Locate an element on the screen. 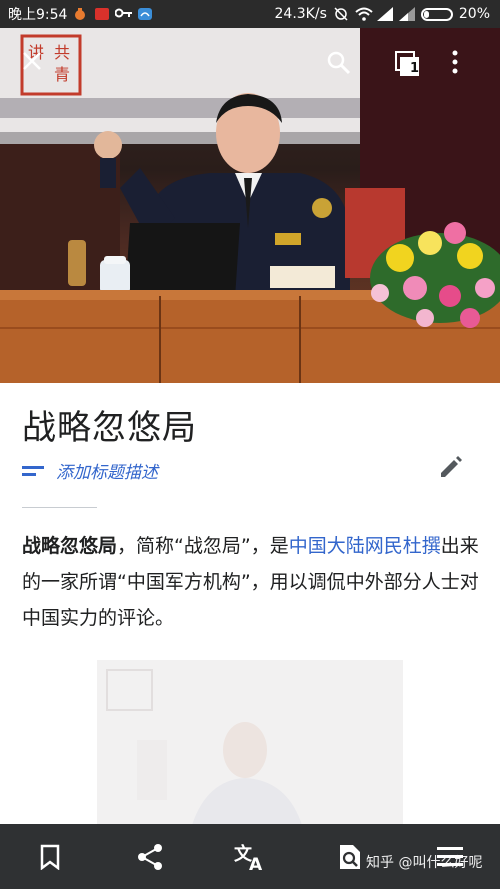 The width and height of the screenshot is (500, 889). article-link: 中国大陆网民杜撰 is located at coordinates (365, 546).